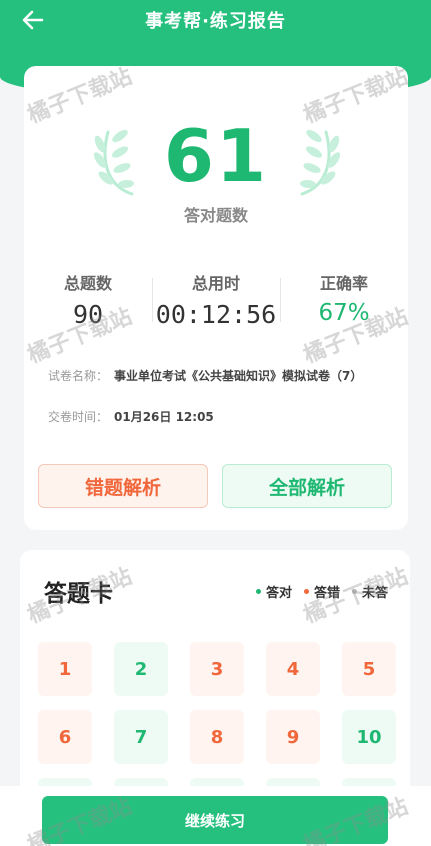  Describe the element at coordinates (141, 669) in the screenshot. I see `question-cell: 2` at that location.